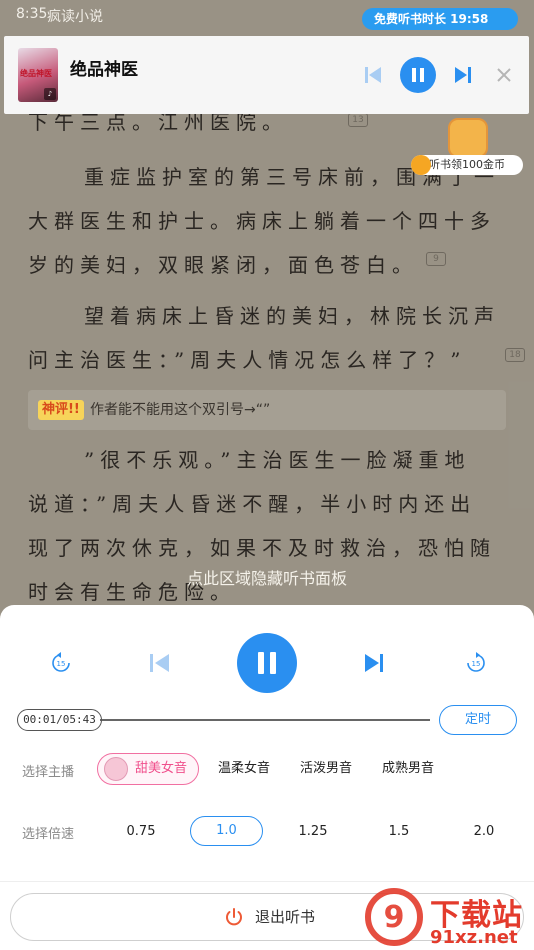  What do you see at coordinates (277, 460) in the screenshot?
I see `text-line: ”很不乐观。”主治医生一脸凝重地` at bounding box center [277, 460].